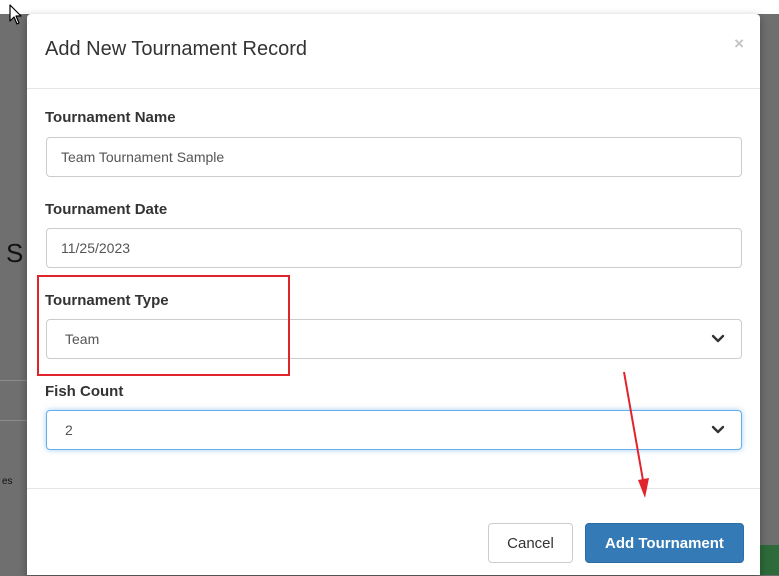 The image size is (779, 576). I want to click on mouse-cursor-icon, so click(16, 17).